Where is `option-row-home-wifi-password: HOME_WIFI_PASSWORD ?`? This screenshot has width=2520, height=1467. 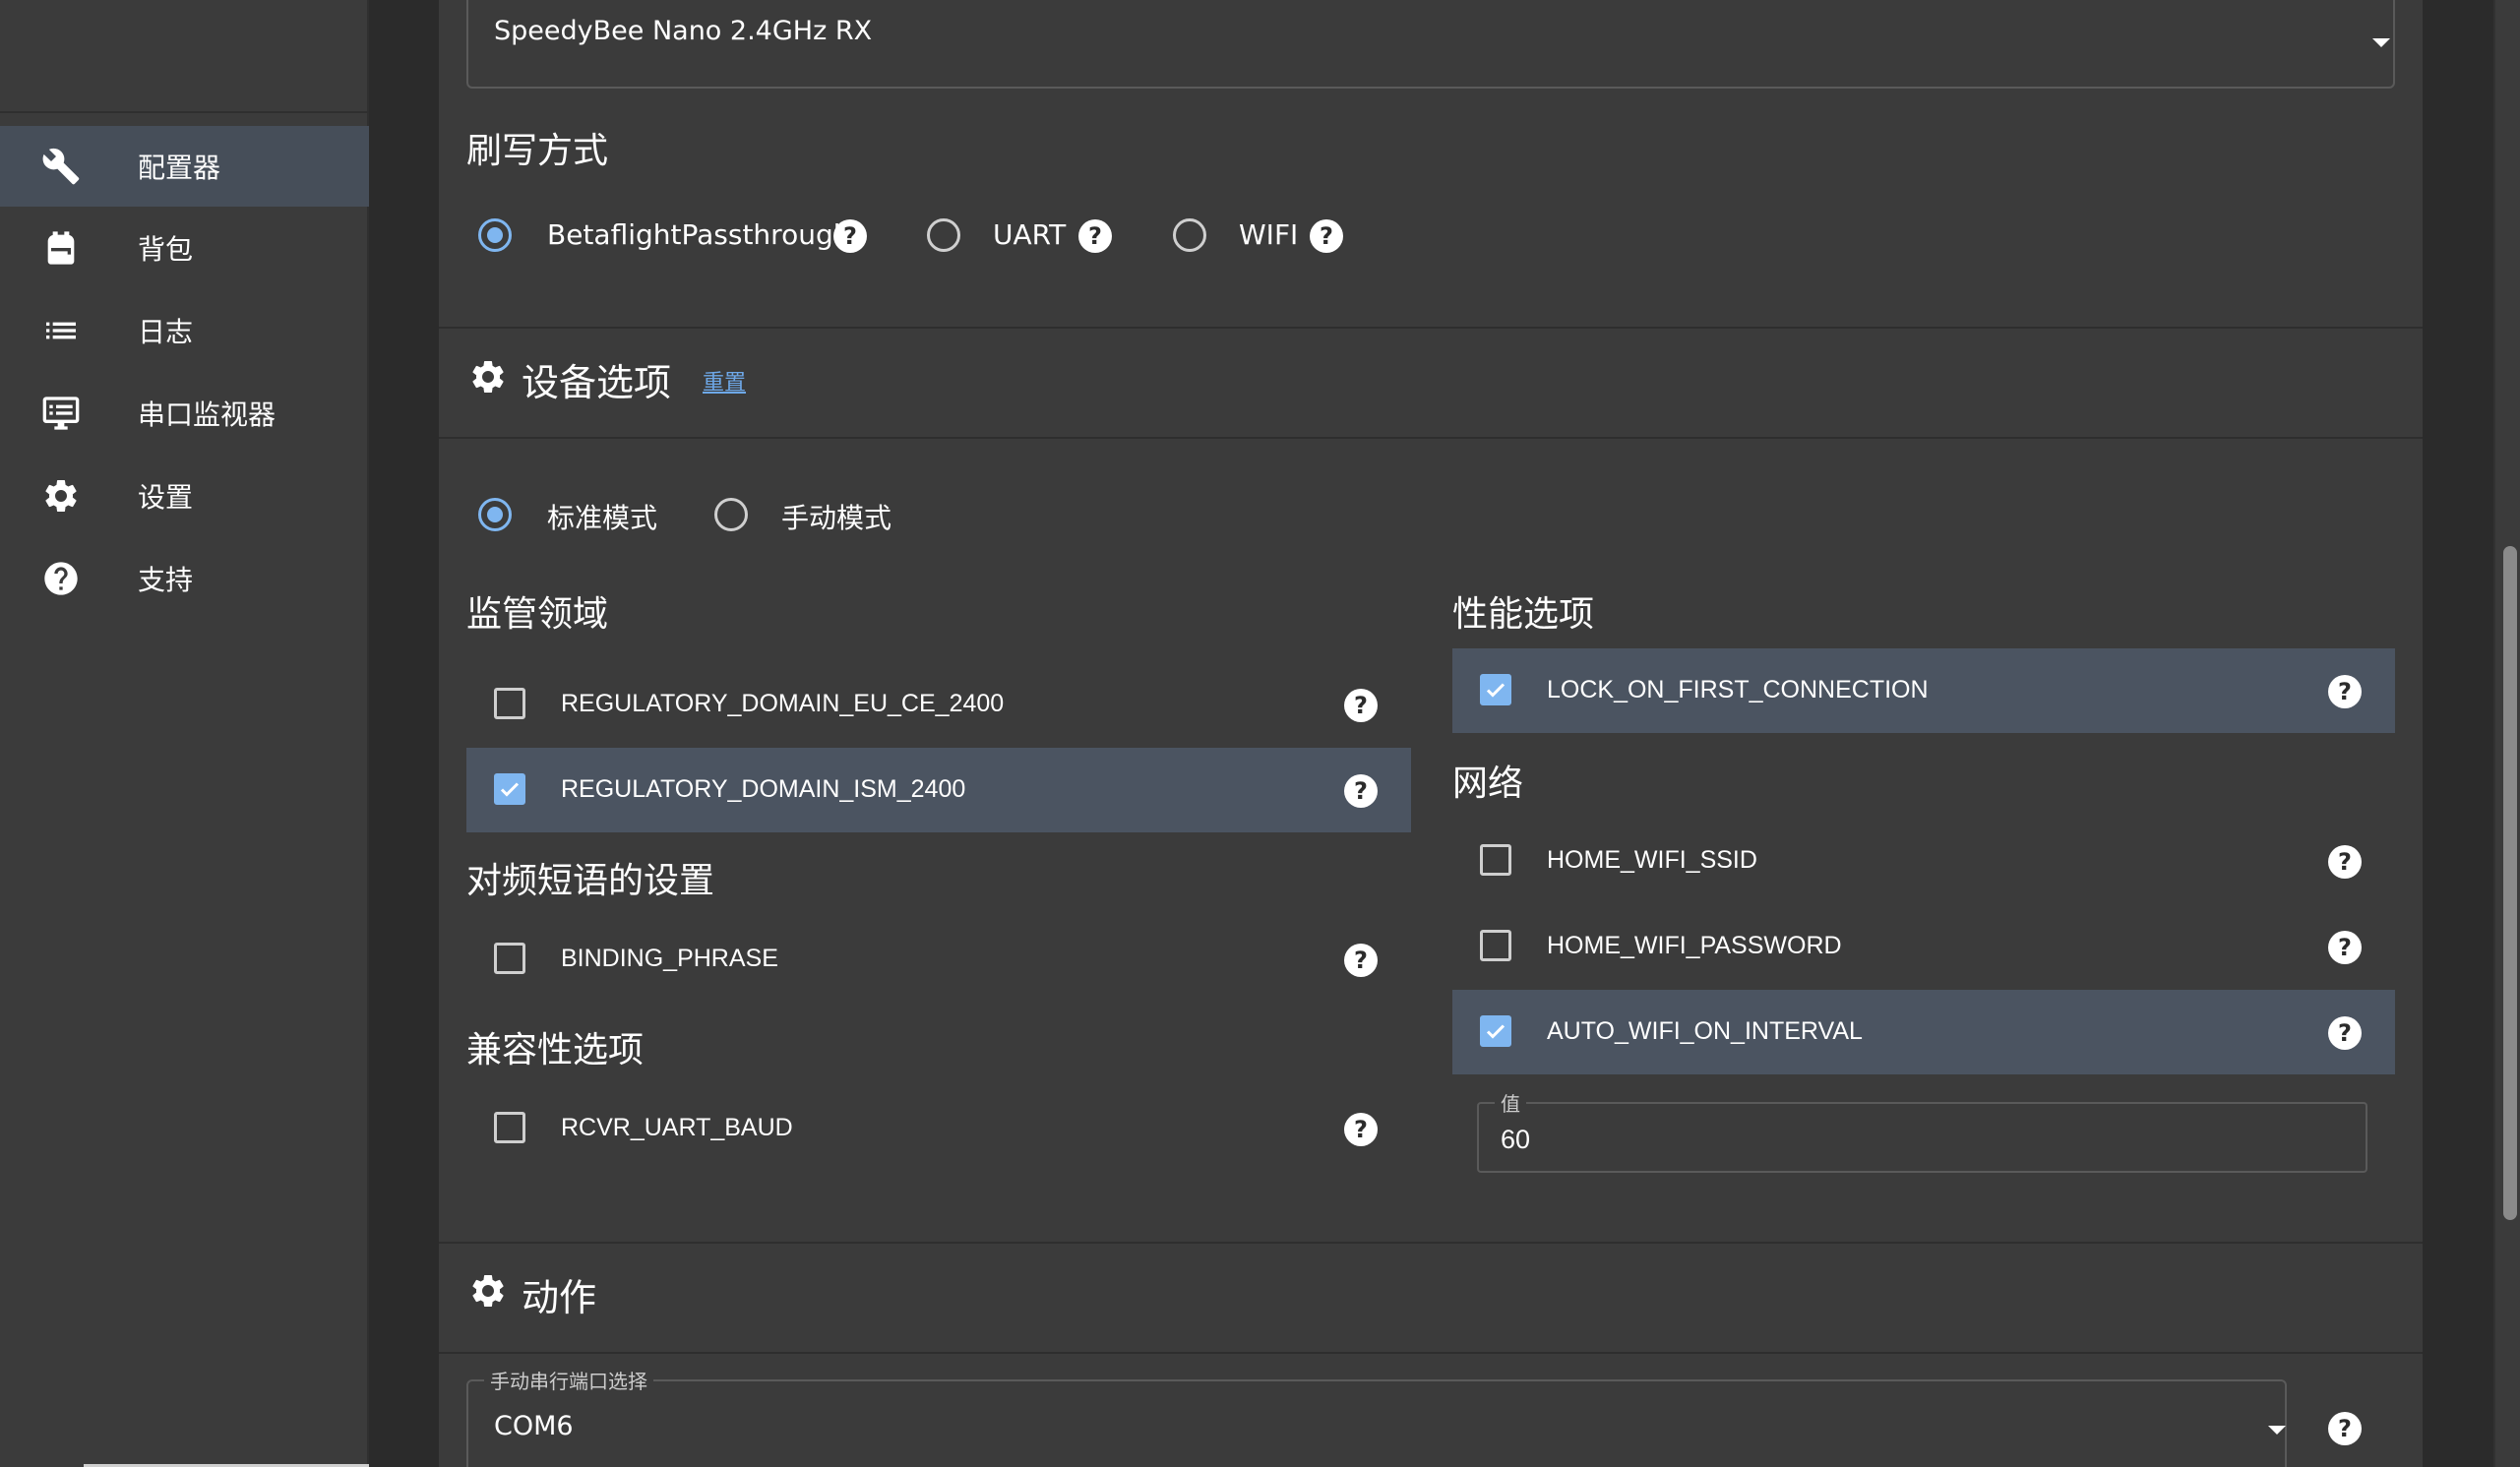 option-row-home-wifi-password: HOME_WIFI_PASSWORD ? is located at coordinates (1923, 946).